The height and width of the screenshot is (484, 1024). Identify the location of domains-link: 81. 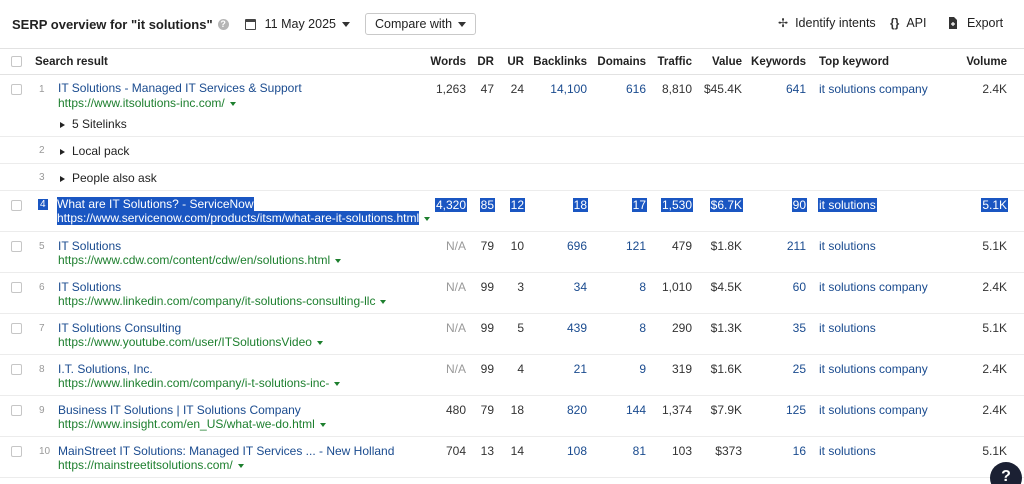
(639, 451).